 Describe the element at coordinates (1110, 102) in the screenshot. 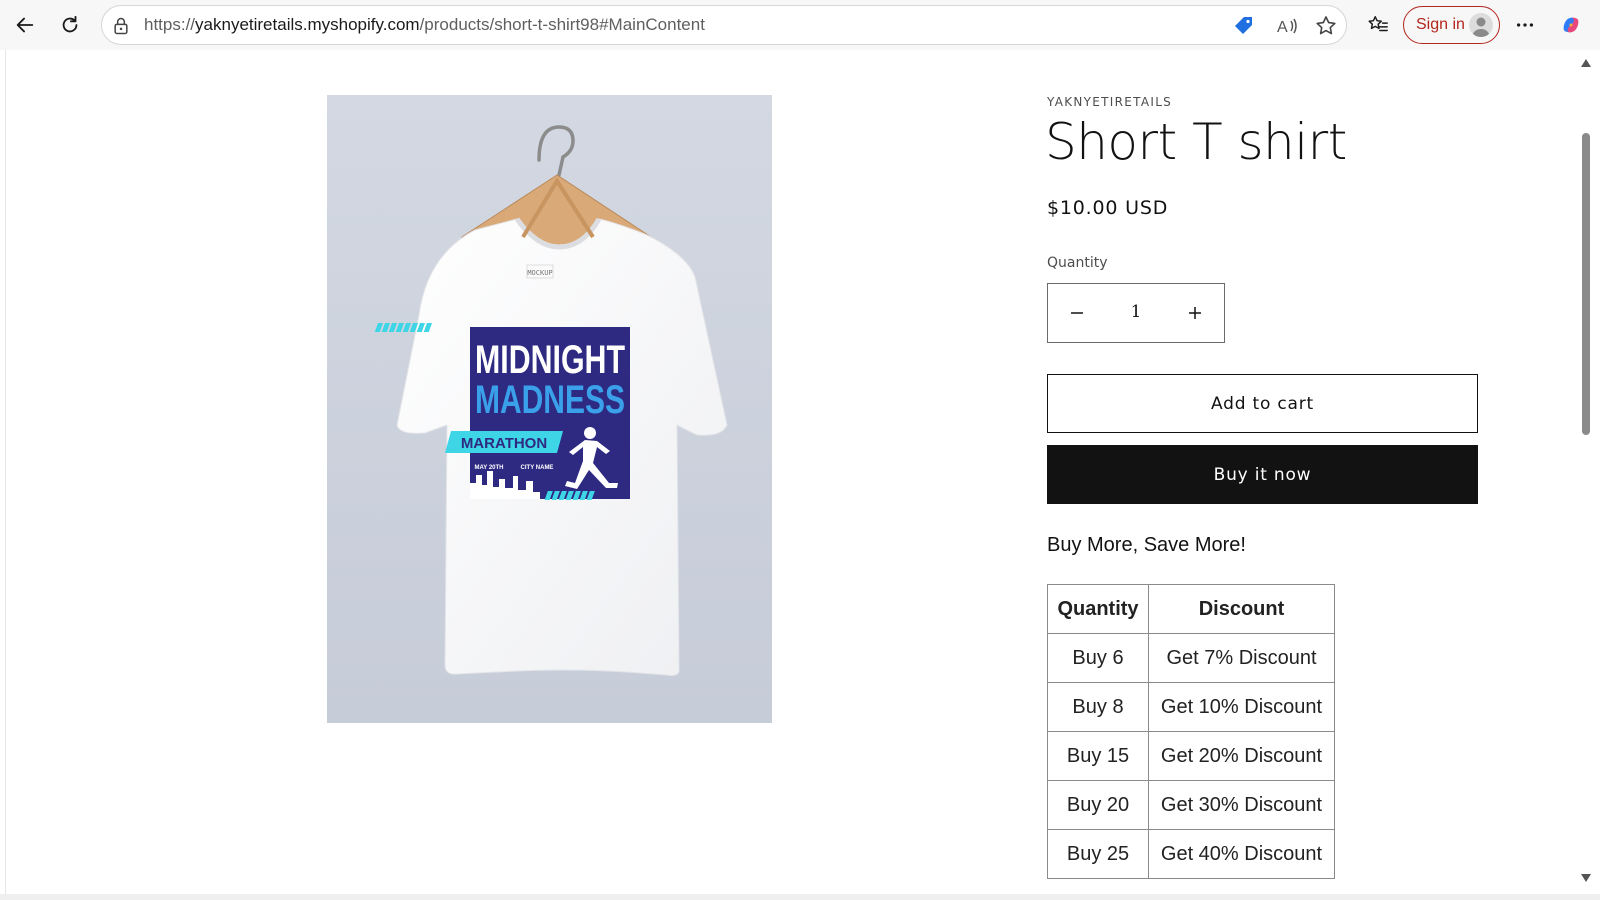

I see `vendor-name: YAKNYETIRETAILS` at that location.